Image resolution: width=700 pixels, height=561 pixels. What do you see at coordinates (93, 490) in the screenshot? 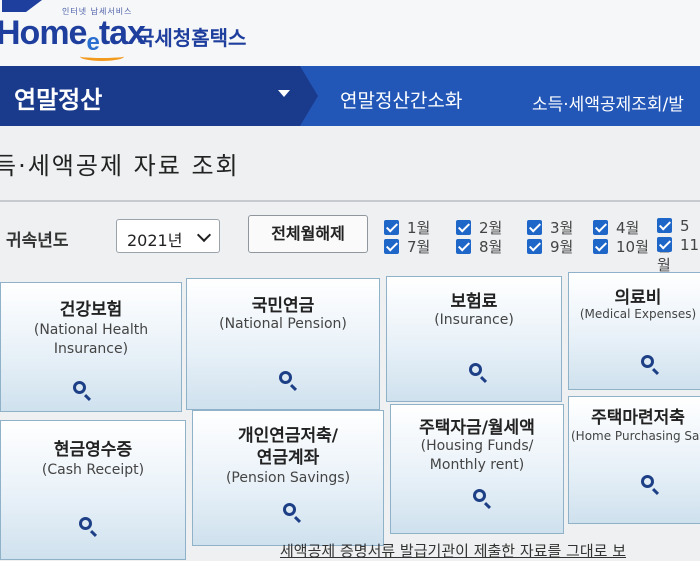
I see `card-cash-receipt: 현금영수증 (Cash Receipt)` at bounding box center [93, 490].